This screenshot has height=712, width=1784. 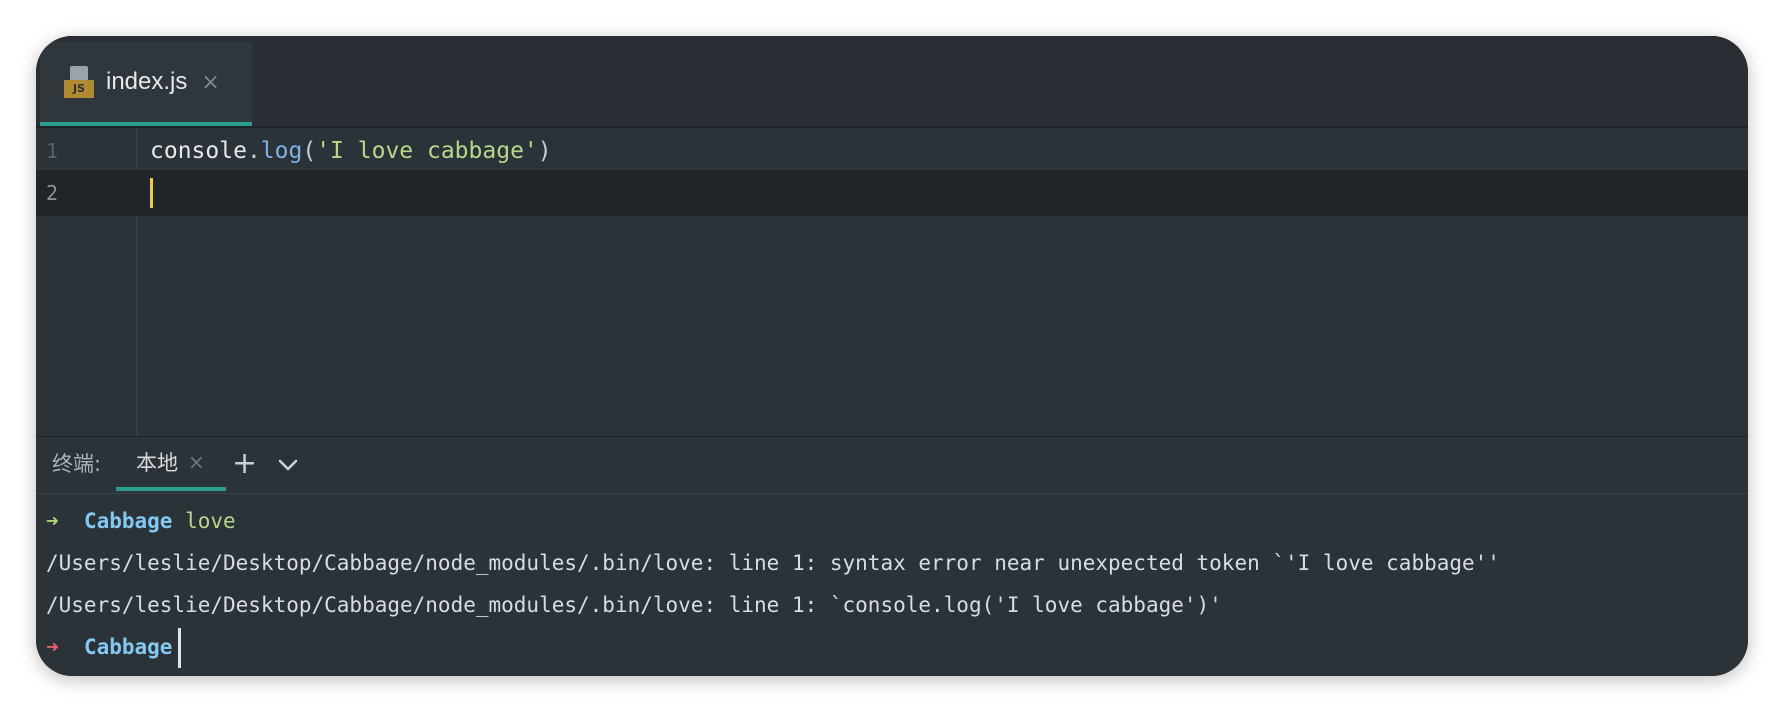 What do you see at coordinates (210, 521) in the screenshot?
I see `prompt-command: love` at bounding box center [210, 521].